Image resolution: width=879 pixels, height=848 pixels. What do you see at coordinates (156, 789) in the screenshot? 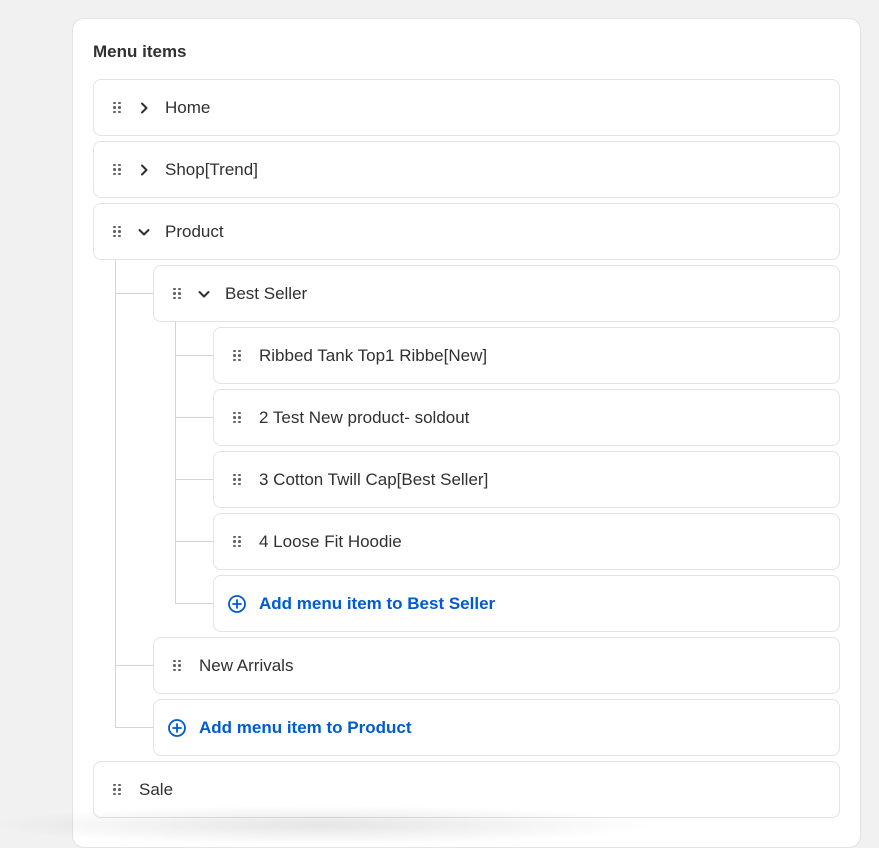
I see `menu-item-label: Sale` at bounding box center [156, 789].